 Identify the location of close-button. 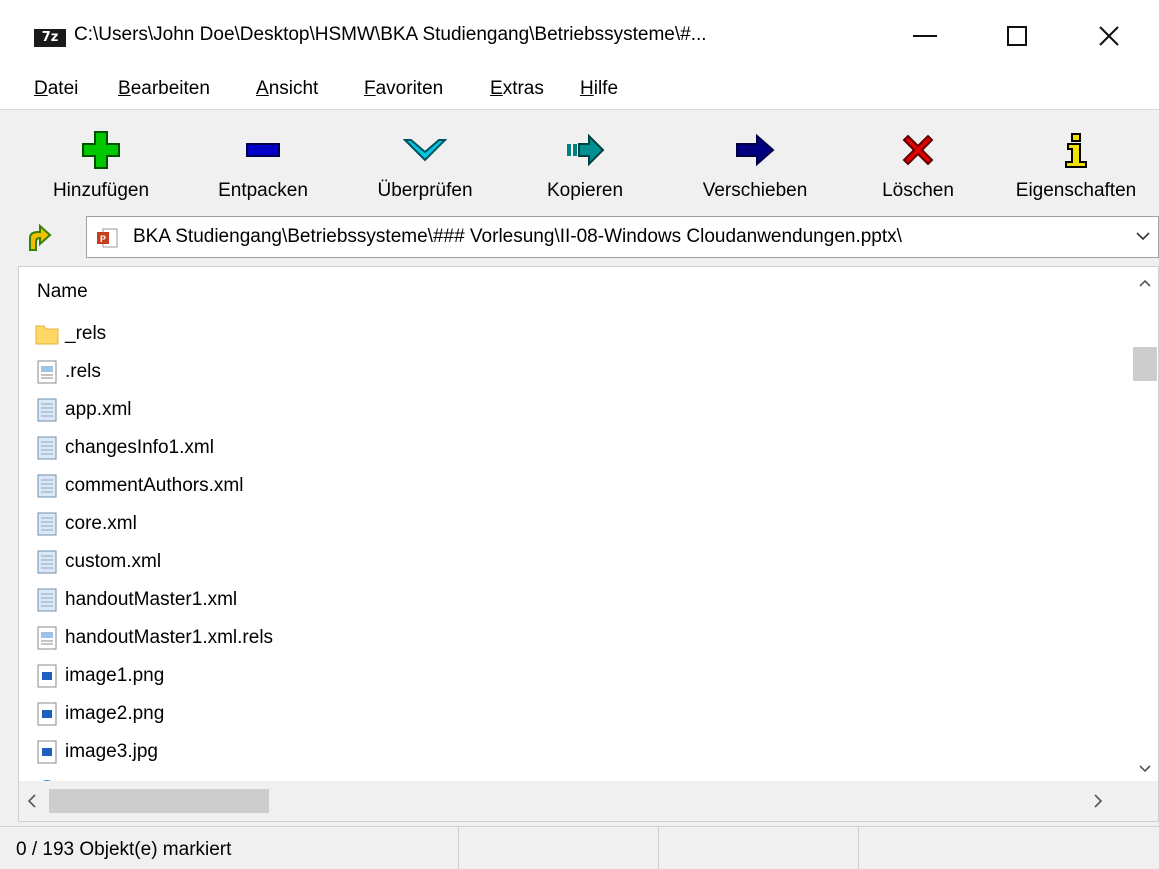
(1109, 36).